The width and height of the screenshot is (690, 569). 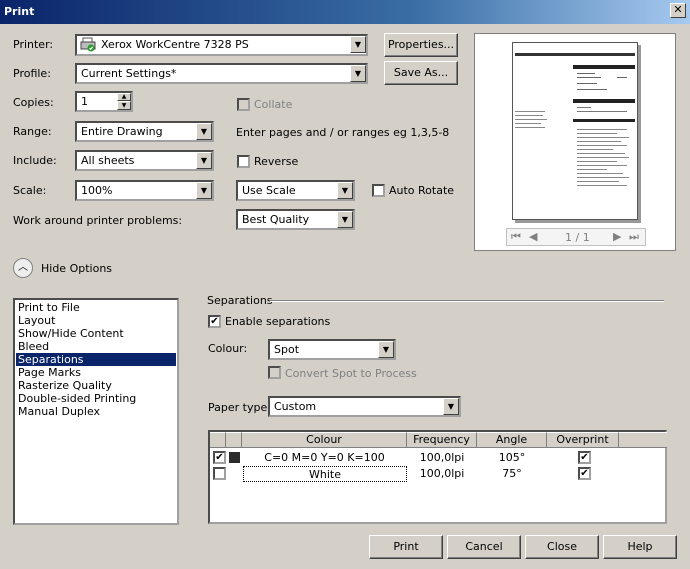 I want to click on convert-spot-checkbox, so click(x=274, y=372).